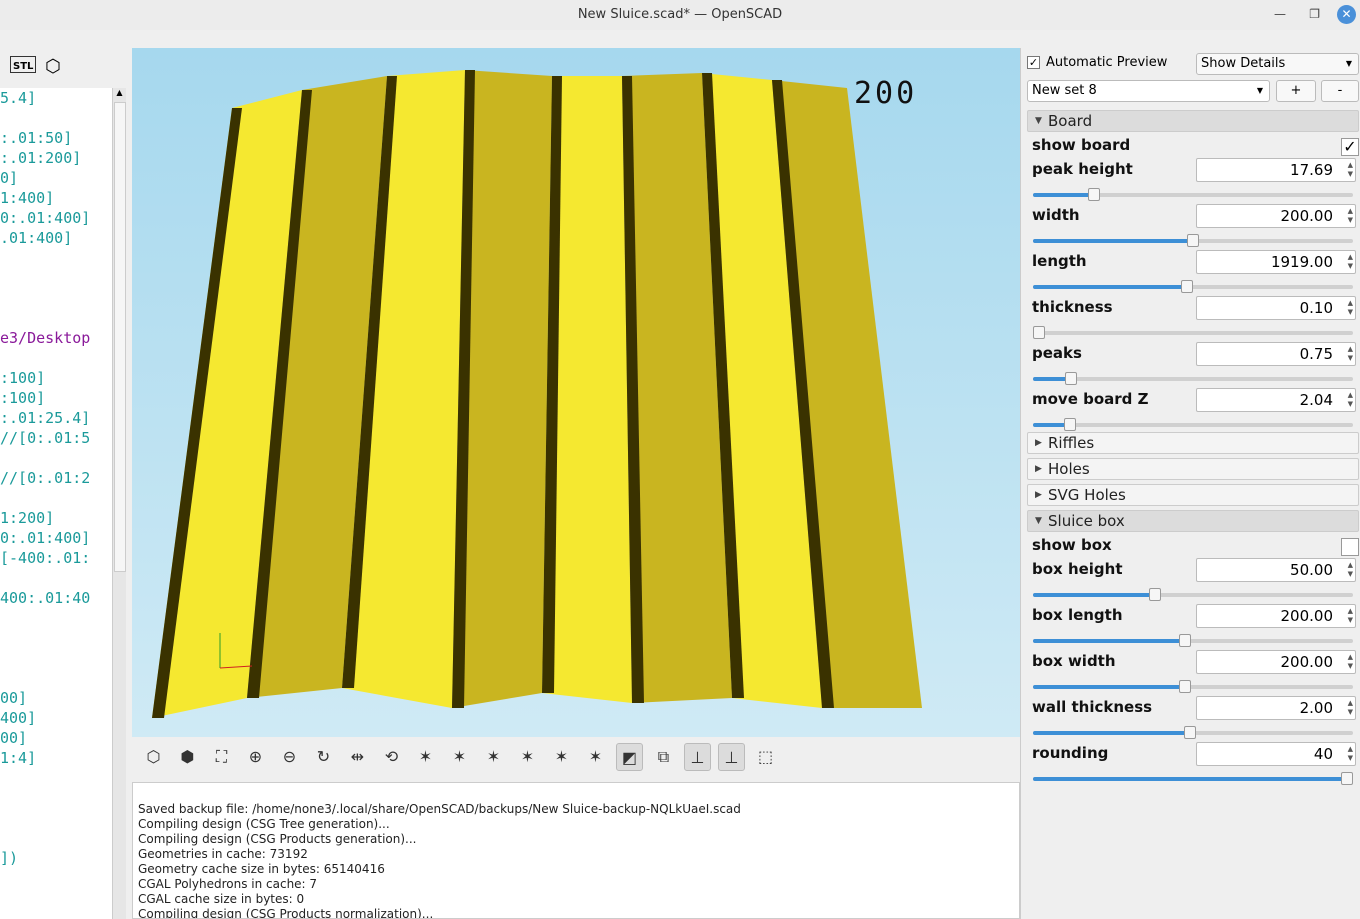 The height and width of the screenshot is (919, 1360). Describe the element at coordinates (527, 757) in the screenshot. I see `front-icon: ✶` at that location.